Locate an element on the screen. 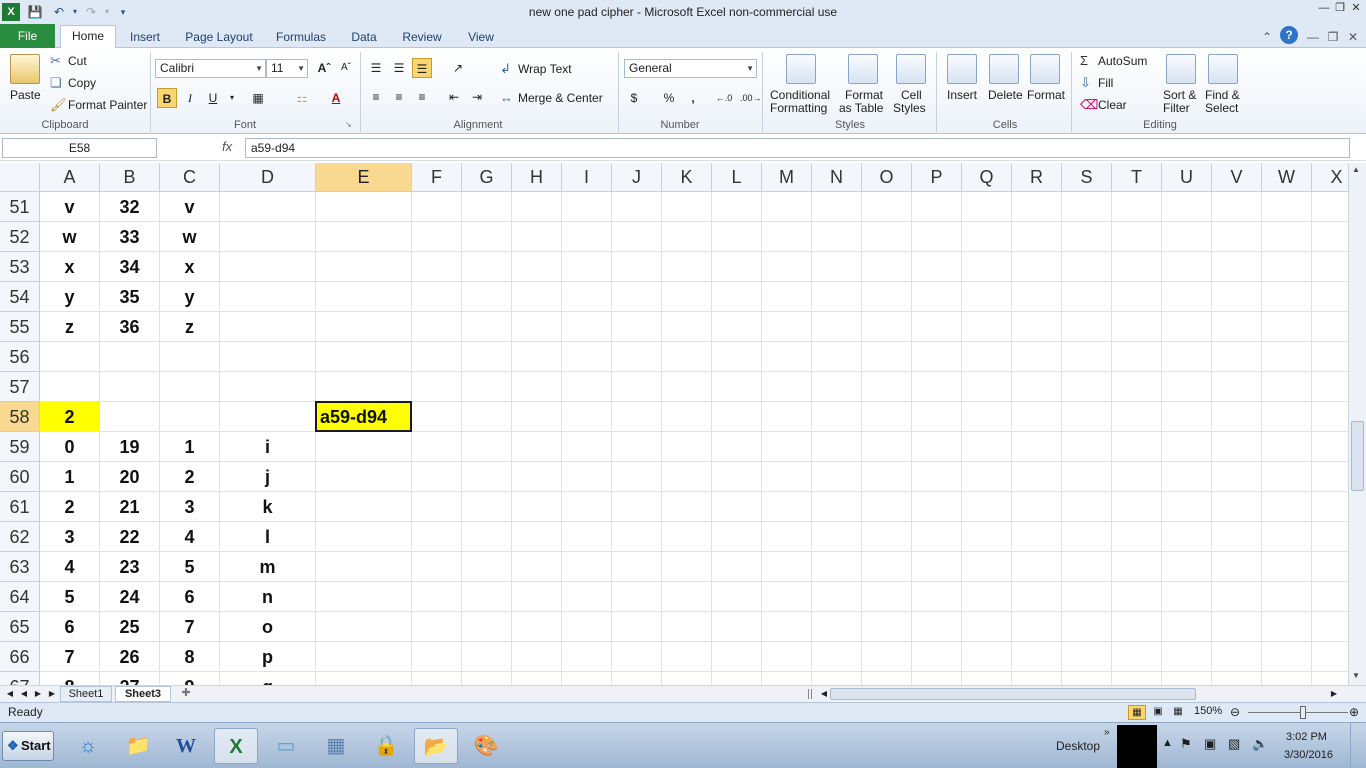  fill-button: Fill is located at coordinates (1105, 83).